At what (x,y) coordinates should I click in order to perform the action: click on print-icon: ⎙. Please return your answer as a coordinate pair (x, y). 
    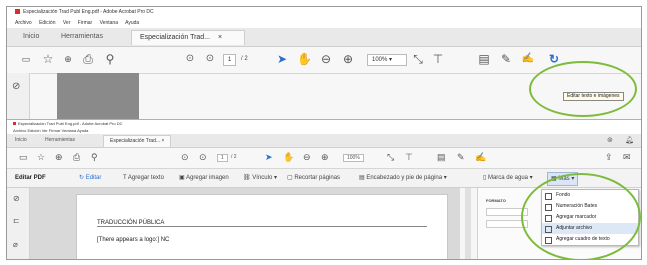
    Looking at the image, I should click on (88, 59).